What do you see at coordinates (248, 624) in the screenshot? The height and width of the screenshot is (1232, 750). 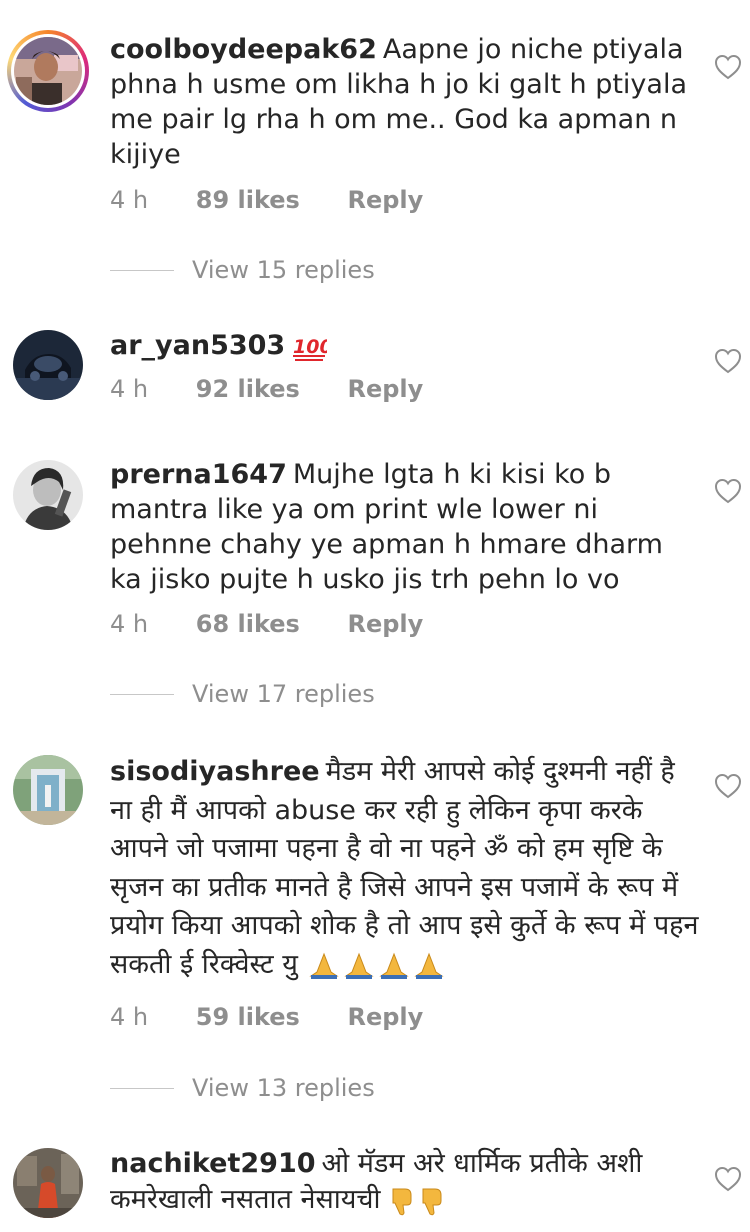 I see `likes-count: 68 likes` at bounding box center [248, 624].